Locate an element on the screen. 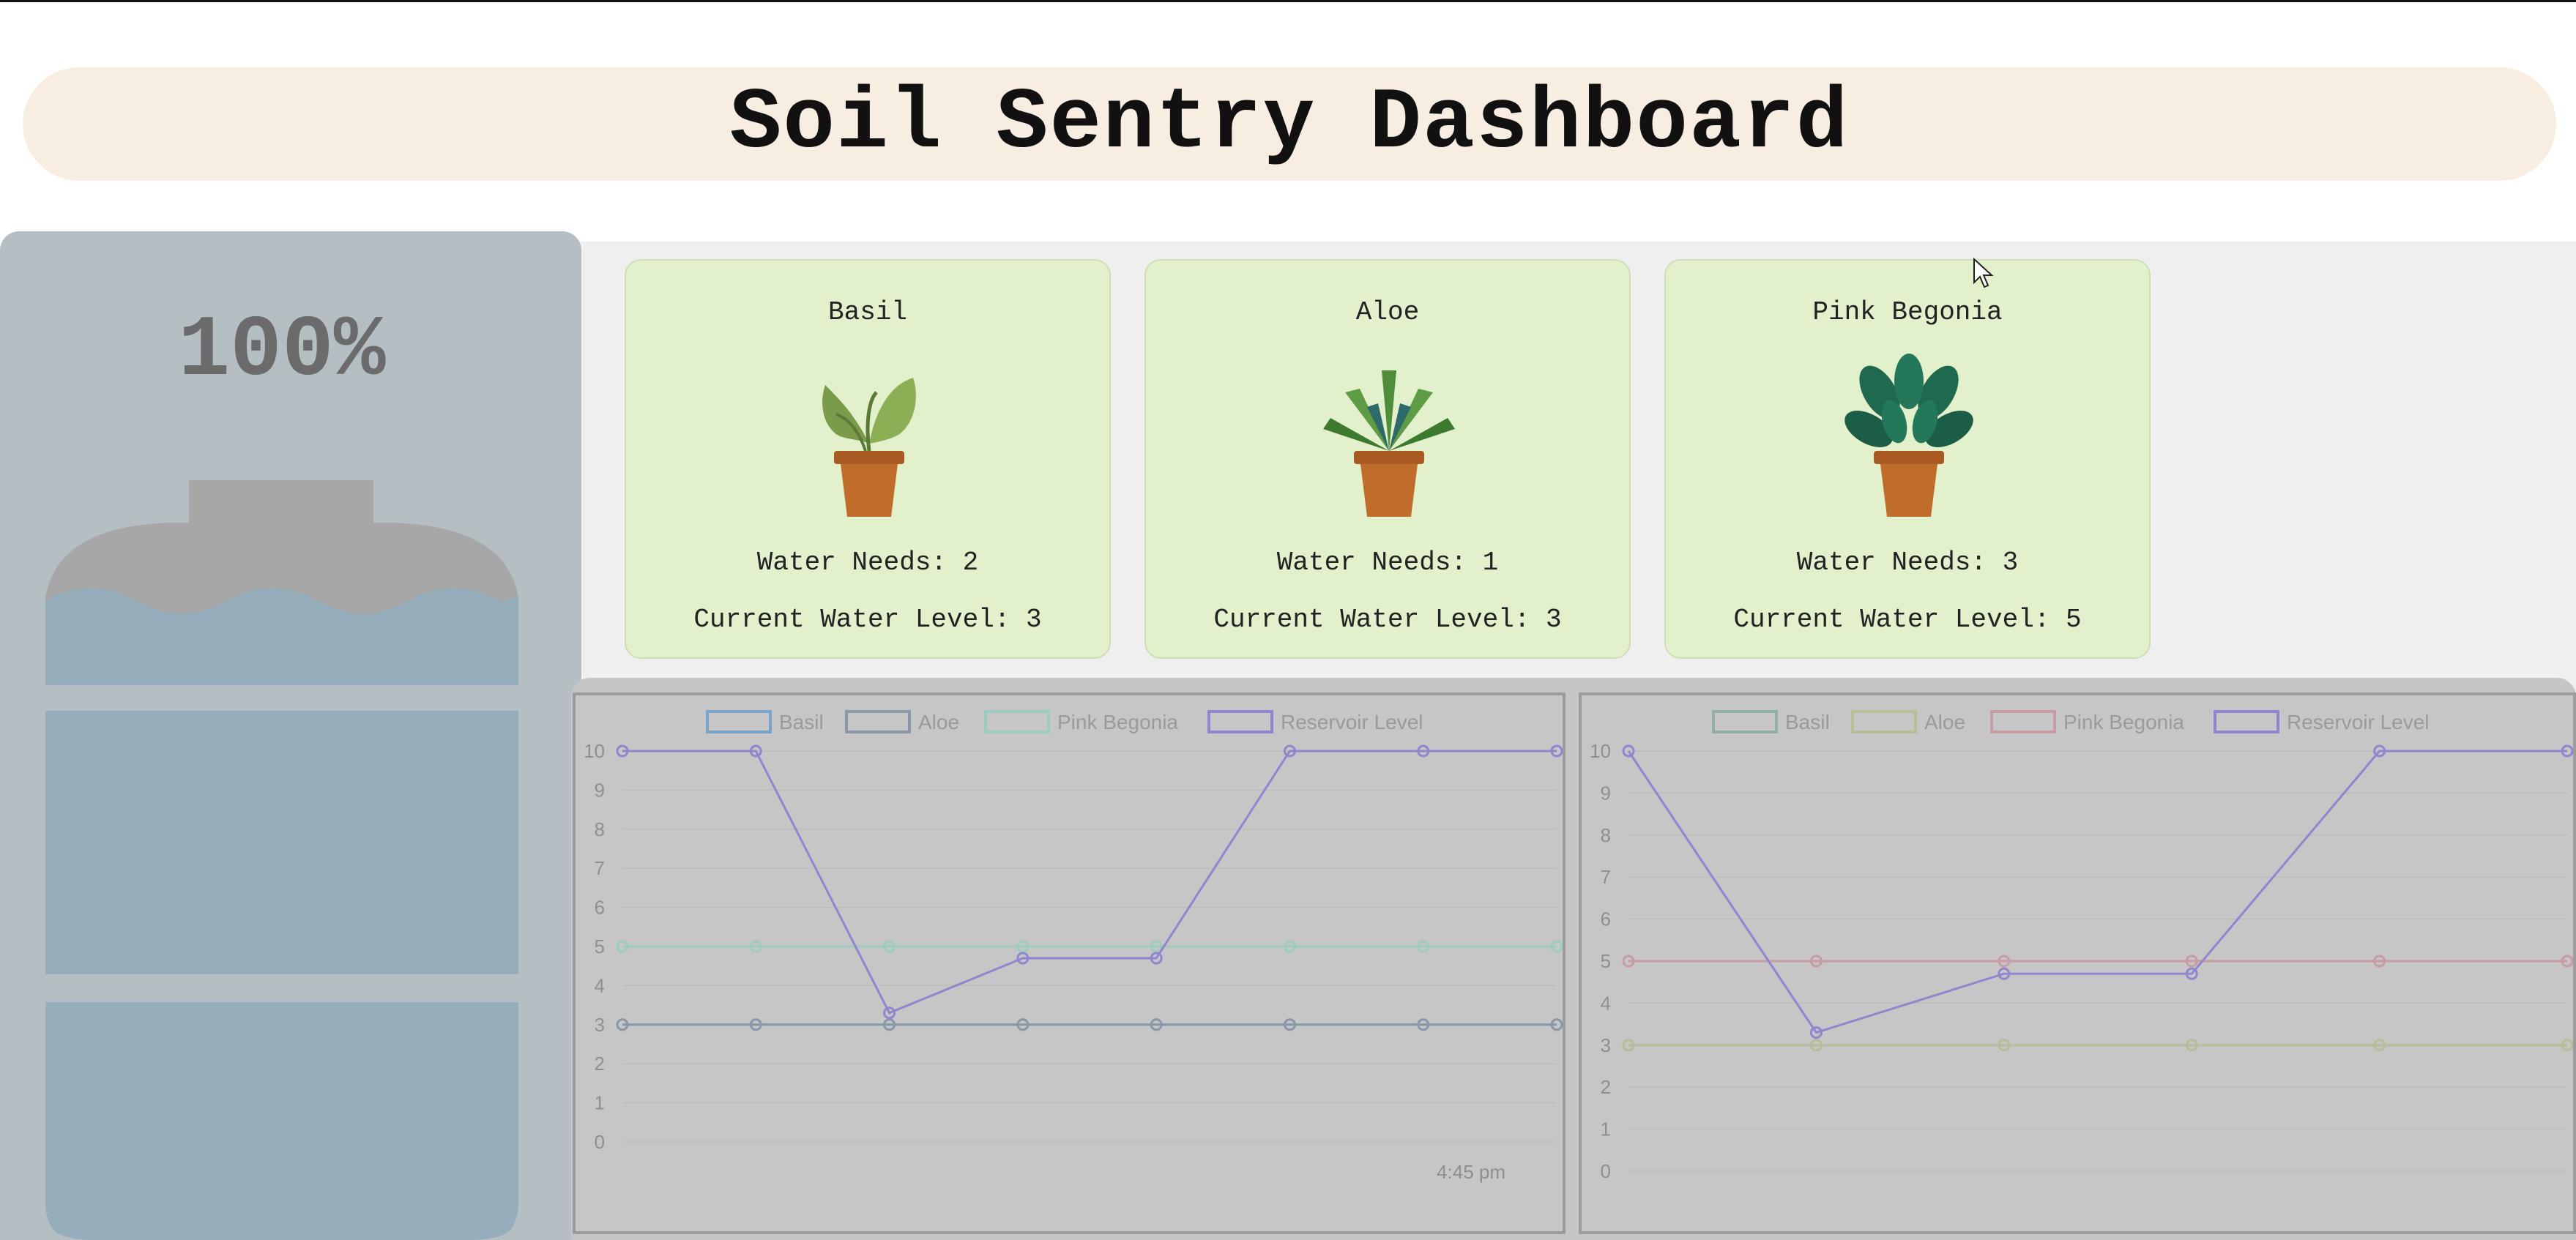  basil-plant-icon is located at coordinates (869, 448).